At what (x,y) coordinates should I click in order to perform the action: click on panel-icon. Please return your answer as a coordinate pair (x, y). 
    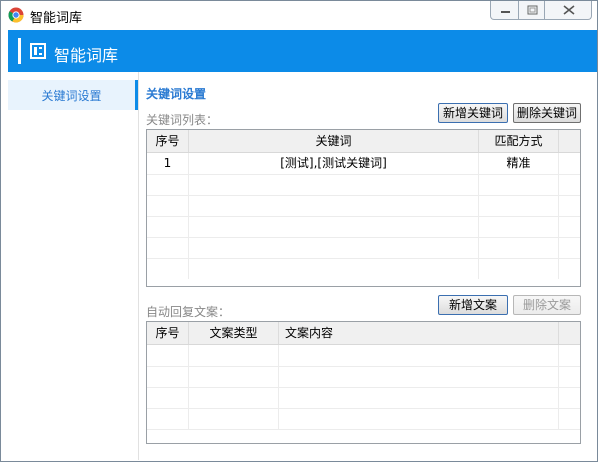
    Looking at the image, I should click on (38, 51).